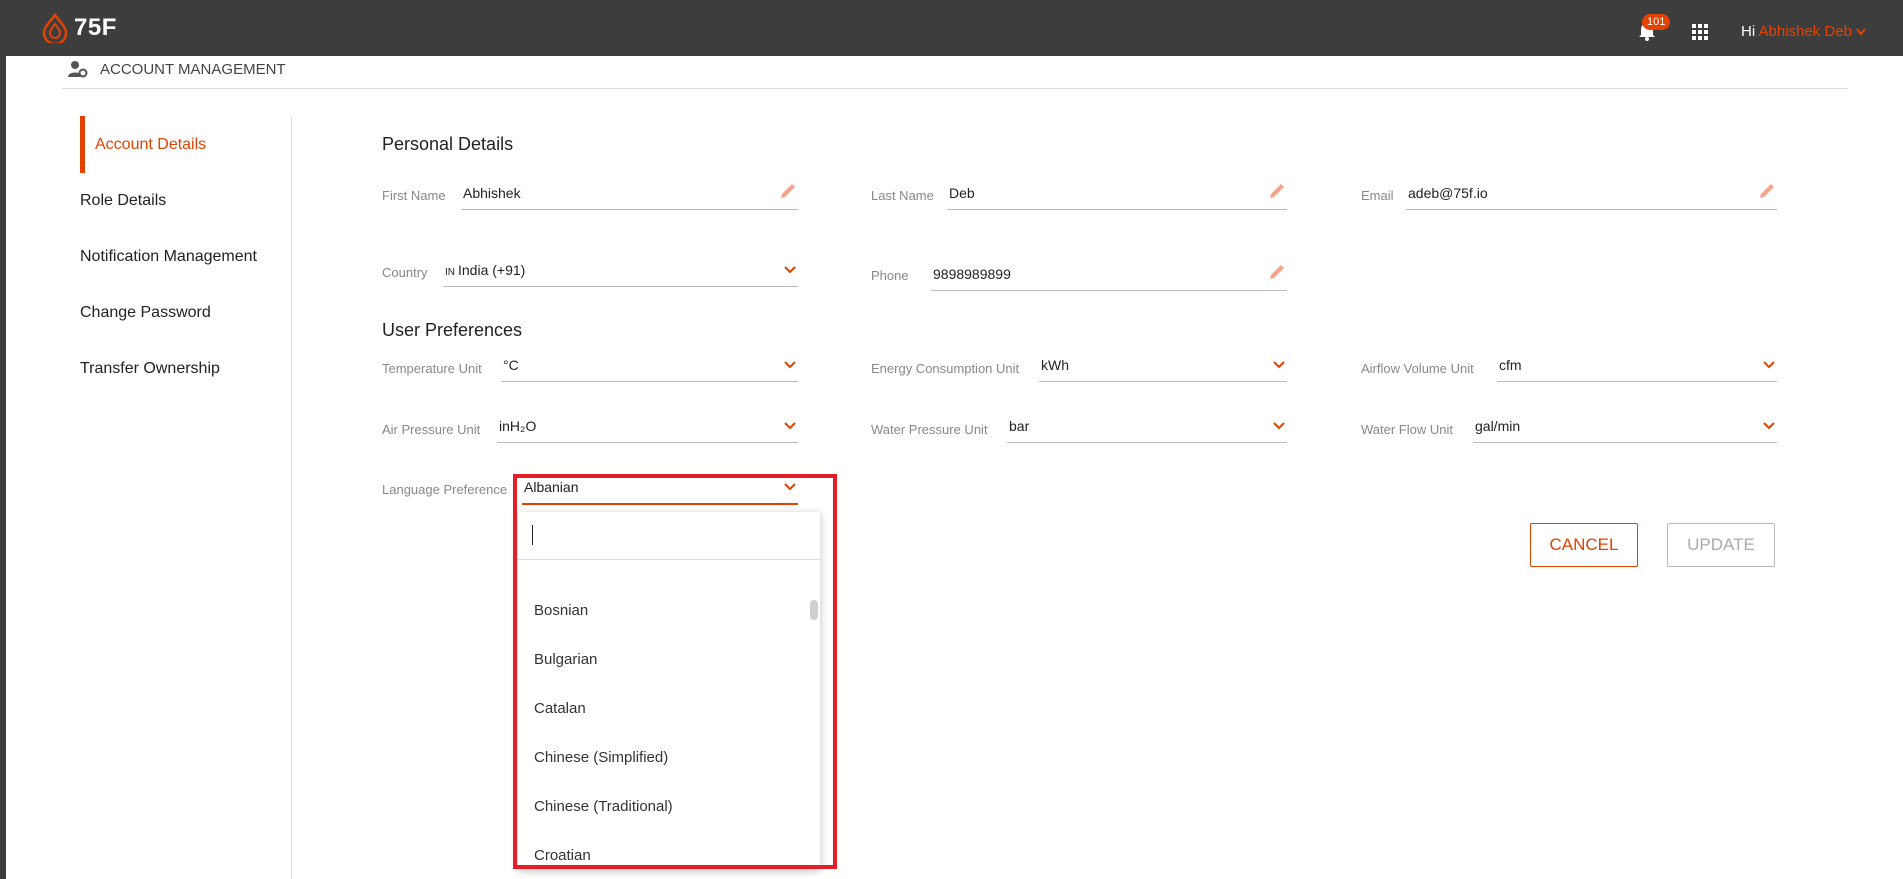 This screenshot has height=879, width=1903. Describe the element at coordinates (492, 270) in the screenshot. I see `country-value: India (+91)` at that location.